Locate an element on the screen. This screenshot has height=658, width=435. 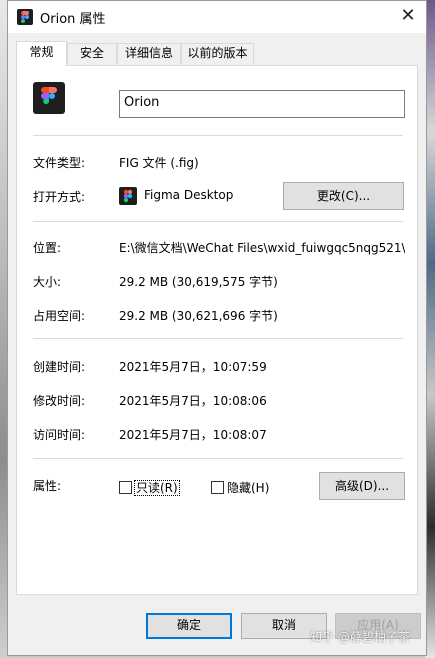
close-icon: ✕ is located at coordinates (408, 15).